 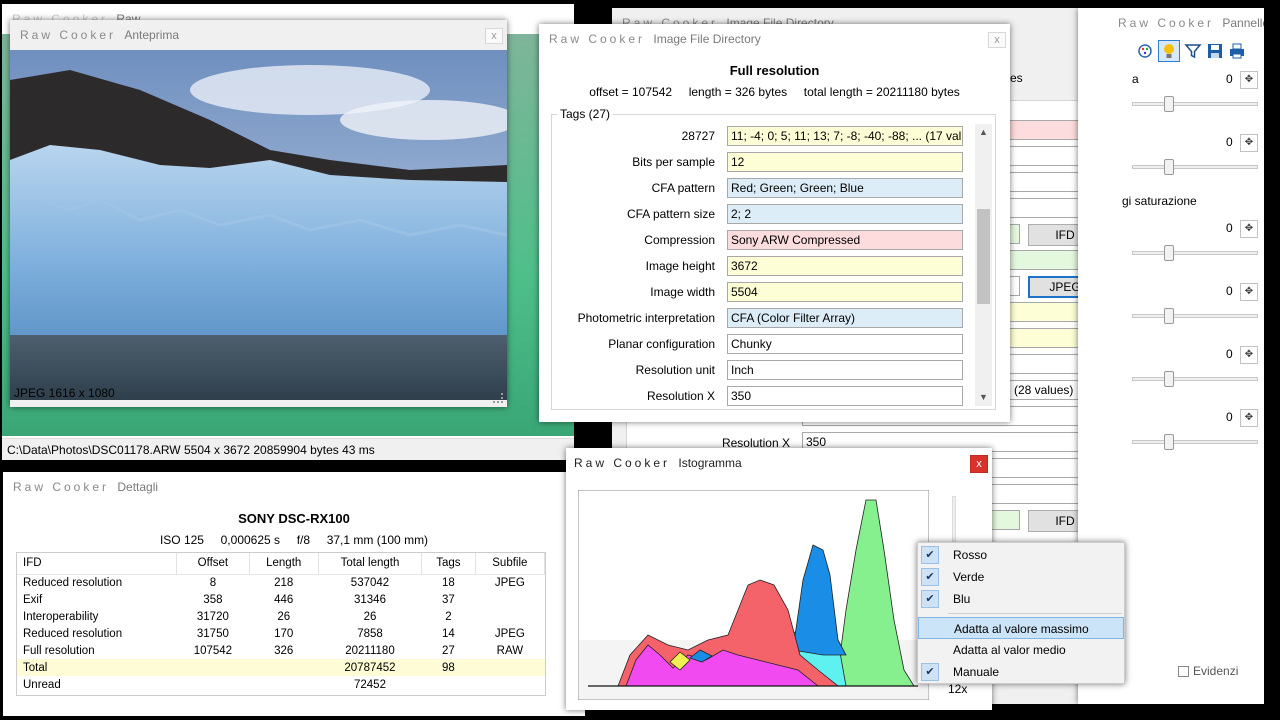 I want to click on highlight-checkbox, so click(x=1183, y=671).